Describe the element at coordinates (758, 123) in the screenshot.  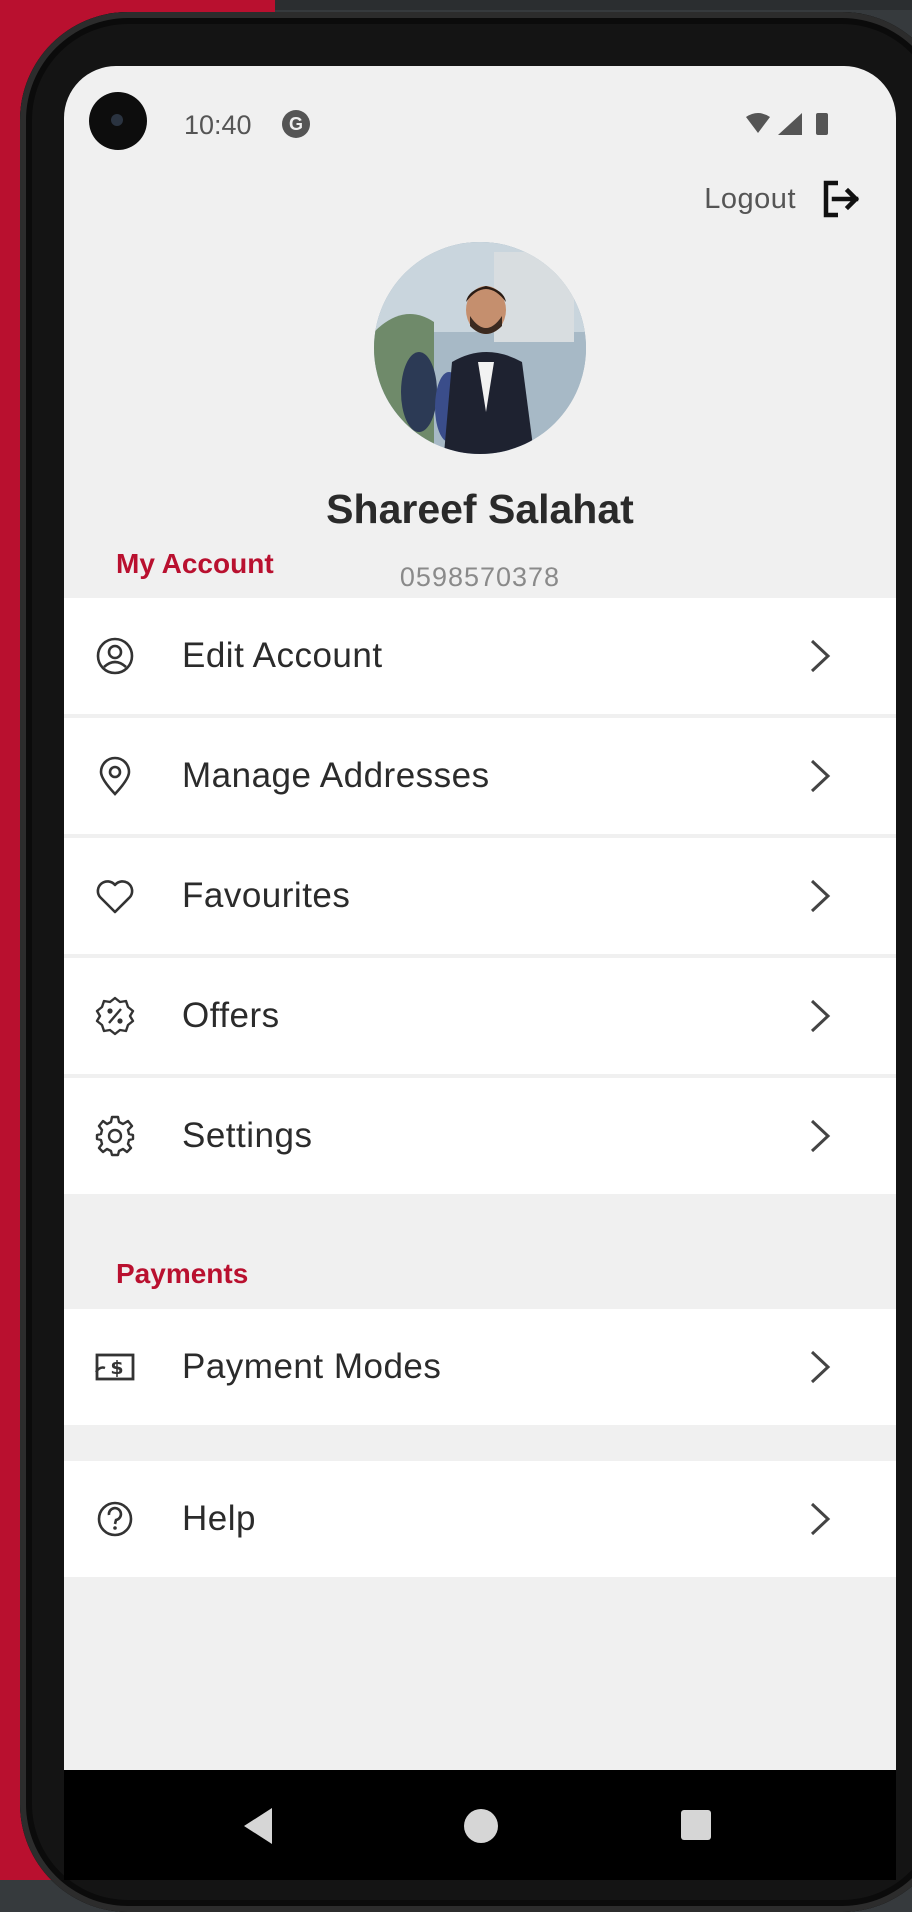
I see `wifi-icon` at that location.